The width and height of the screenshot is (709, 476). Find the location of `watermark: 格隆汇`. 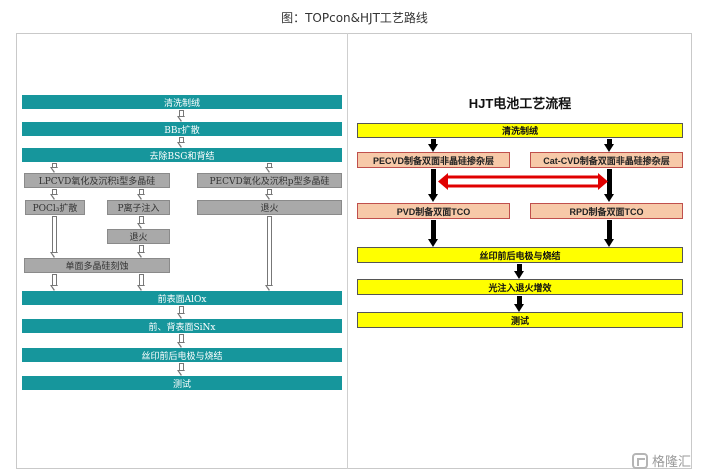

watermark: 格隆汇 is located at coordinates (661, 460).